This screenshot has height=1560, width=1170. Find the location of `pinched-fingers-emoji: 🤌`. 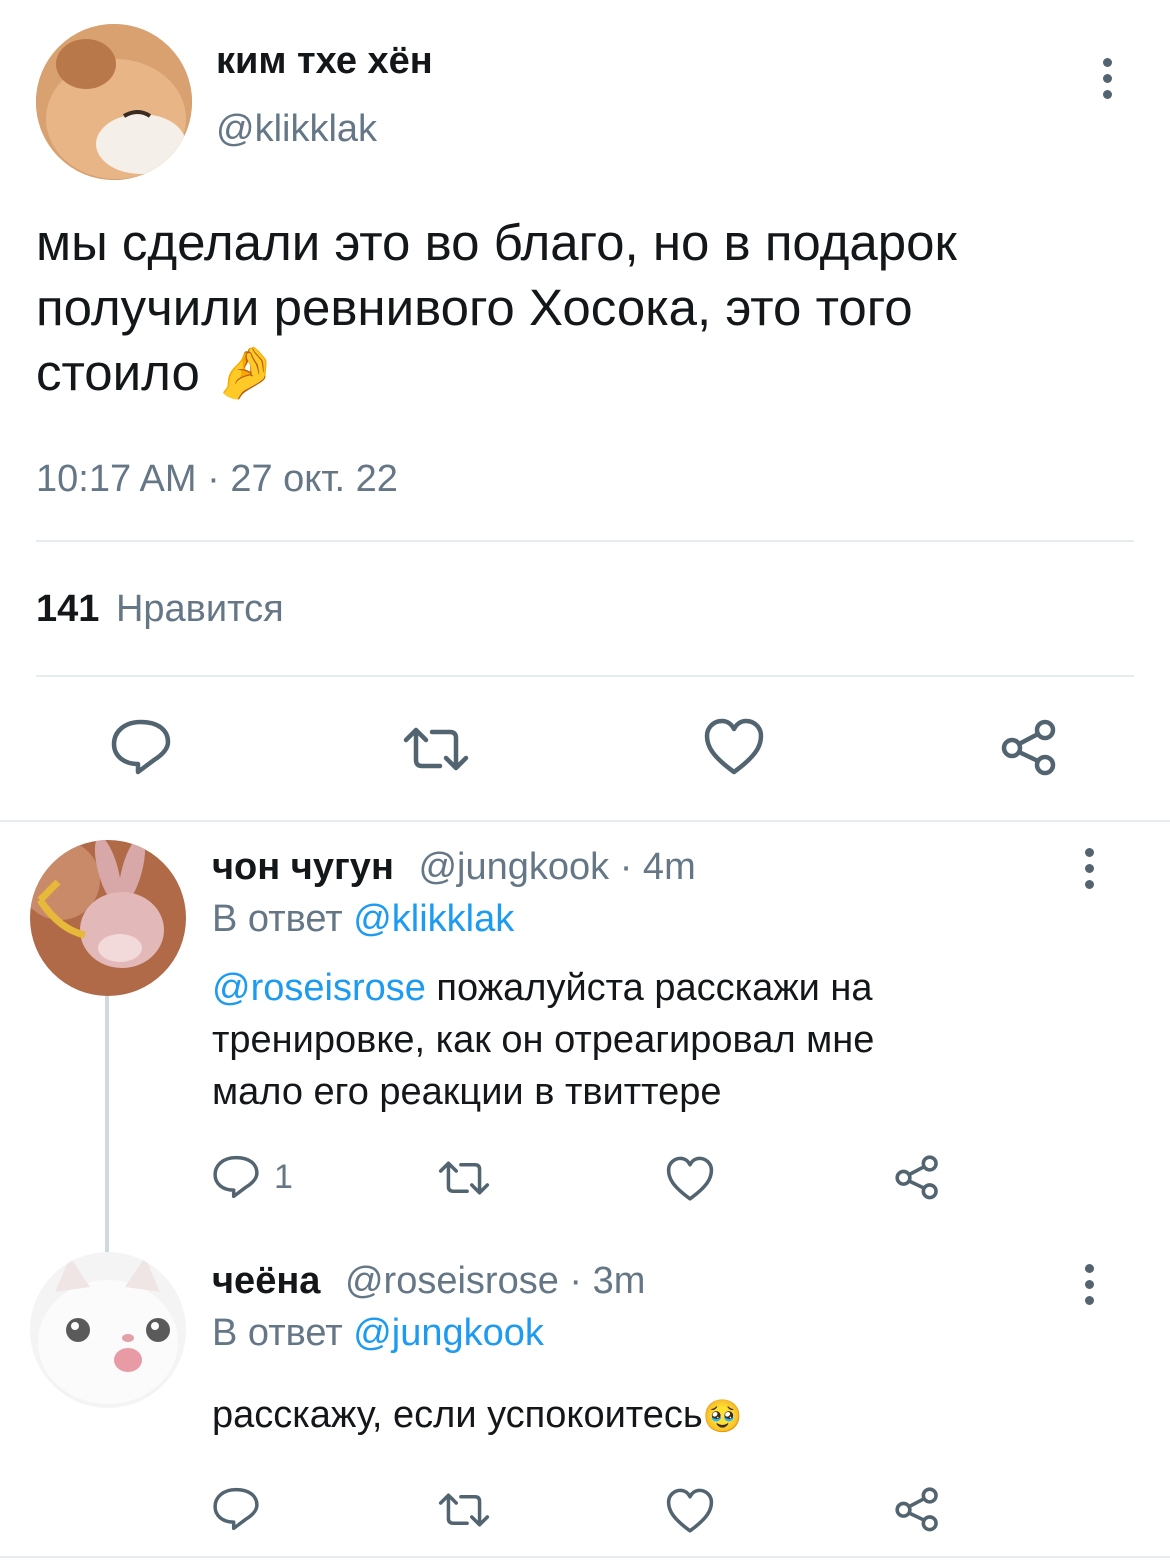

pinched-fingers-emoji: 🤌 is located at coordinates (246, 372).